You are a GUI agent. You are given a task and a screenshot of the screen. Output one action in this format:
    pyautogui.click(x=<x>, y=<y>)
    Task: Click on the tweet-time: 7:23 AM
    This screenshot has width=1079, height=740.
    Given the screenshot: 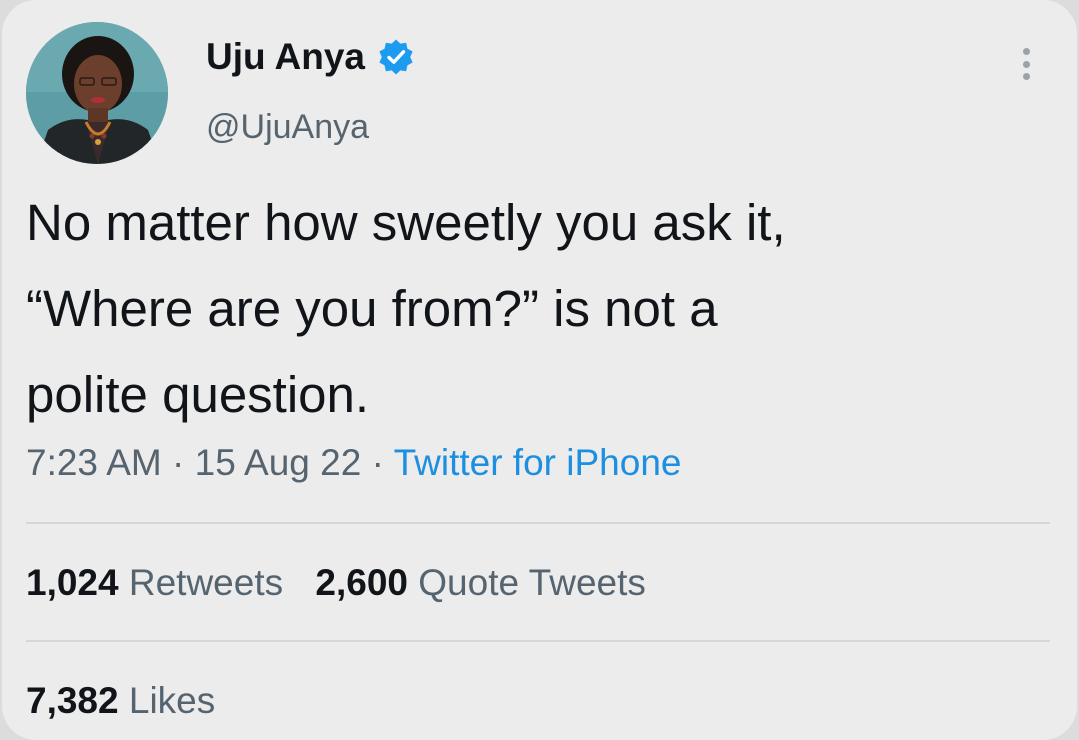 What is the action you would take?
    pyautogui.click(x=94, y=462)
    